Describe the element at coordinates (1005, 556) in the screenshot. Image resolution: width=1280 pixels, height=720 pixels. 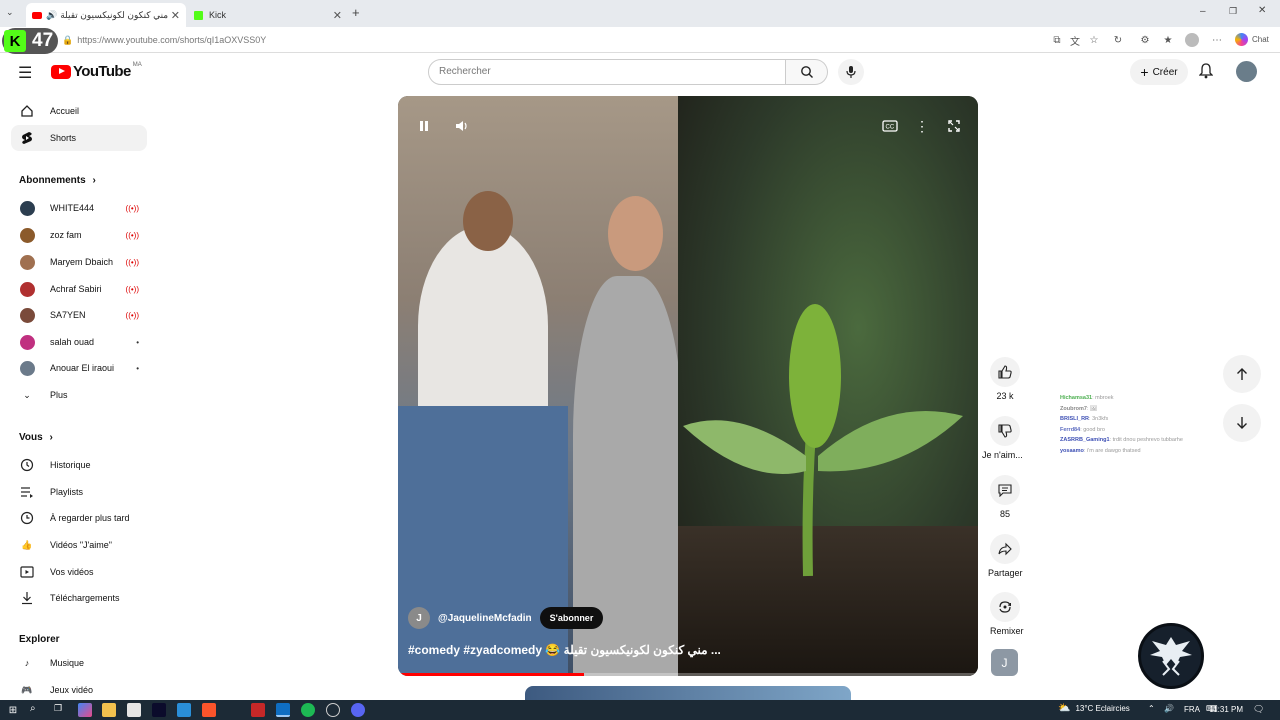
I see `share-button: Partager` at that location.